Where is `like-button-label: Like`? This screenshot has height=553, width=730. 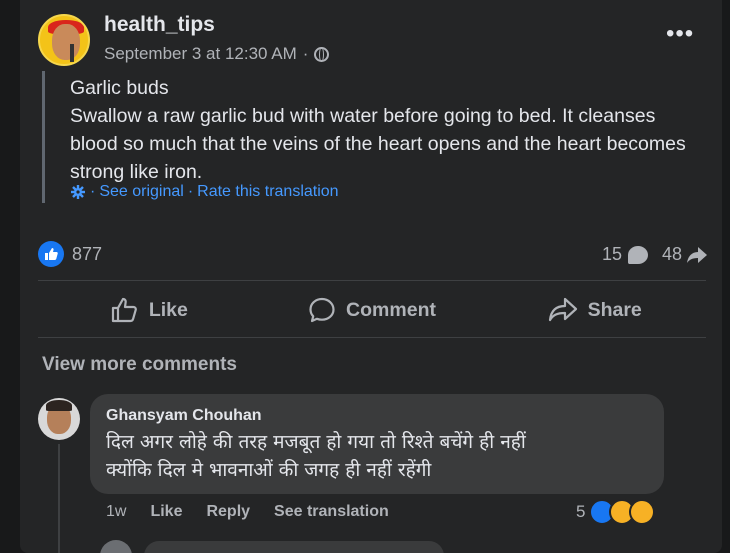 like-button-label: Like is located at coordinates (168, 309).